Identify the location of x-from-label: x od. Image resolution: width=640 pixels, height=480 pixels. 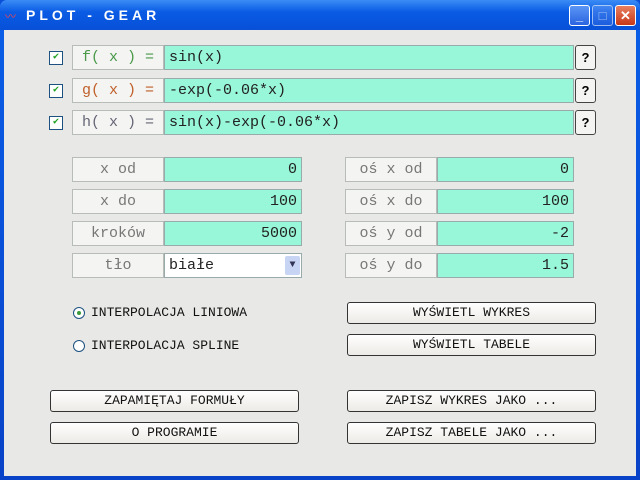
(118, 169).